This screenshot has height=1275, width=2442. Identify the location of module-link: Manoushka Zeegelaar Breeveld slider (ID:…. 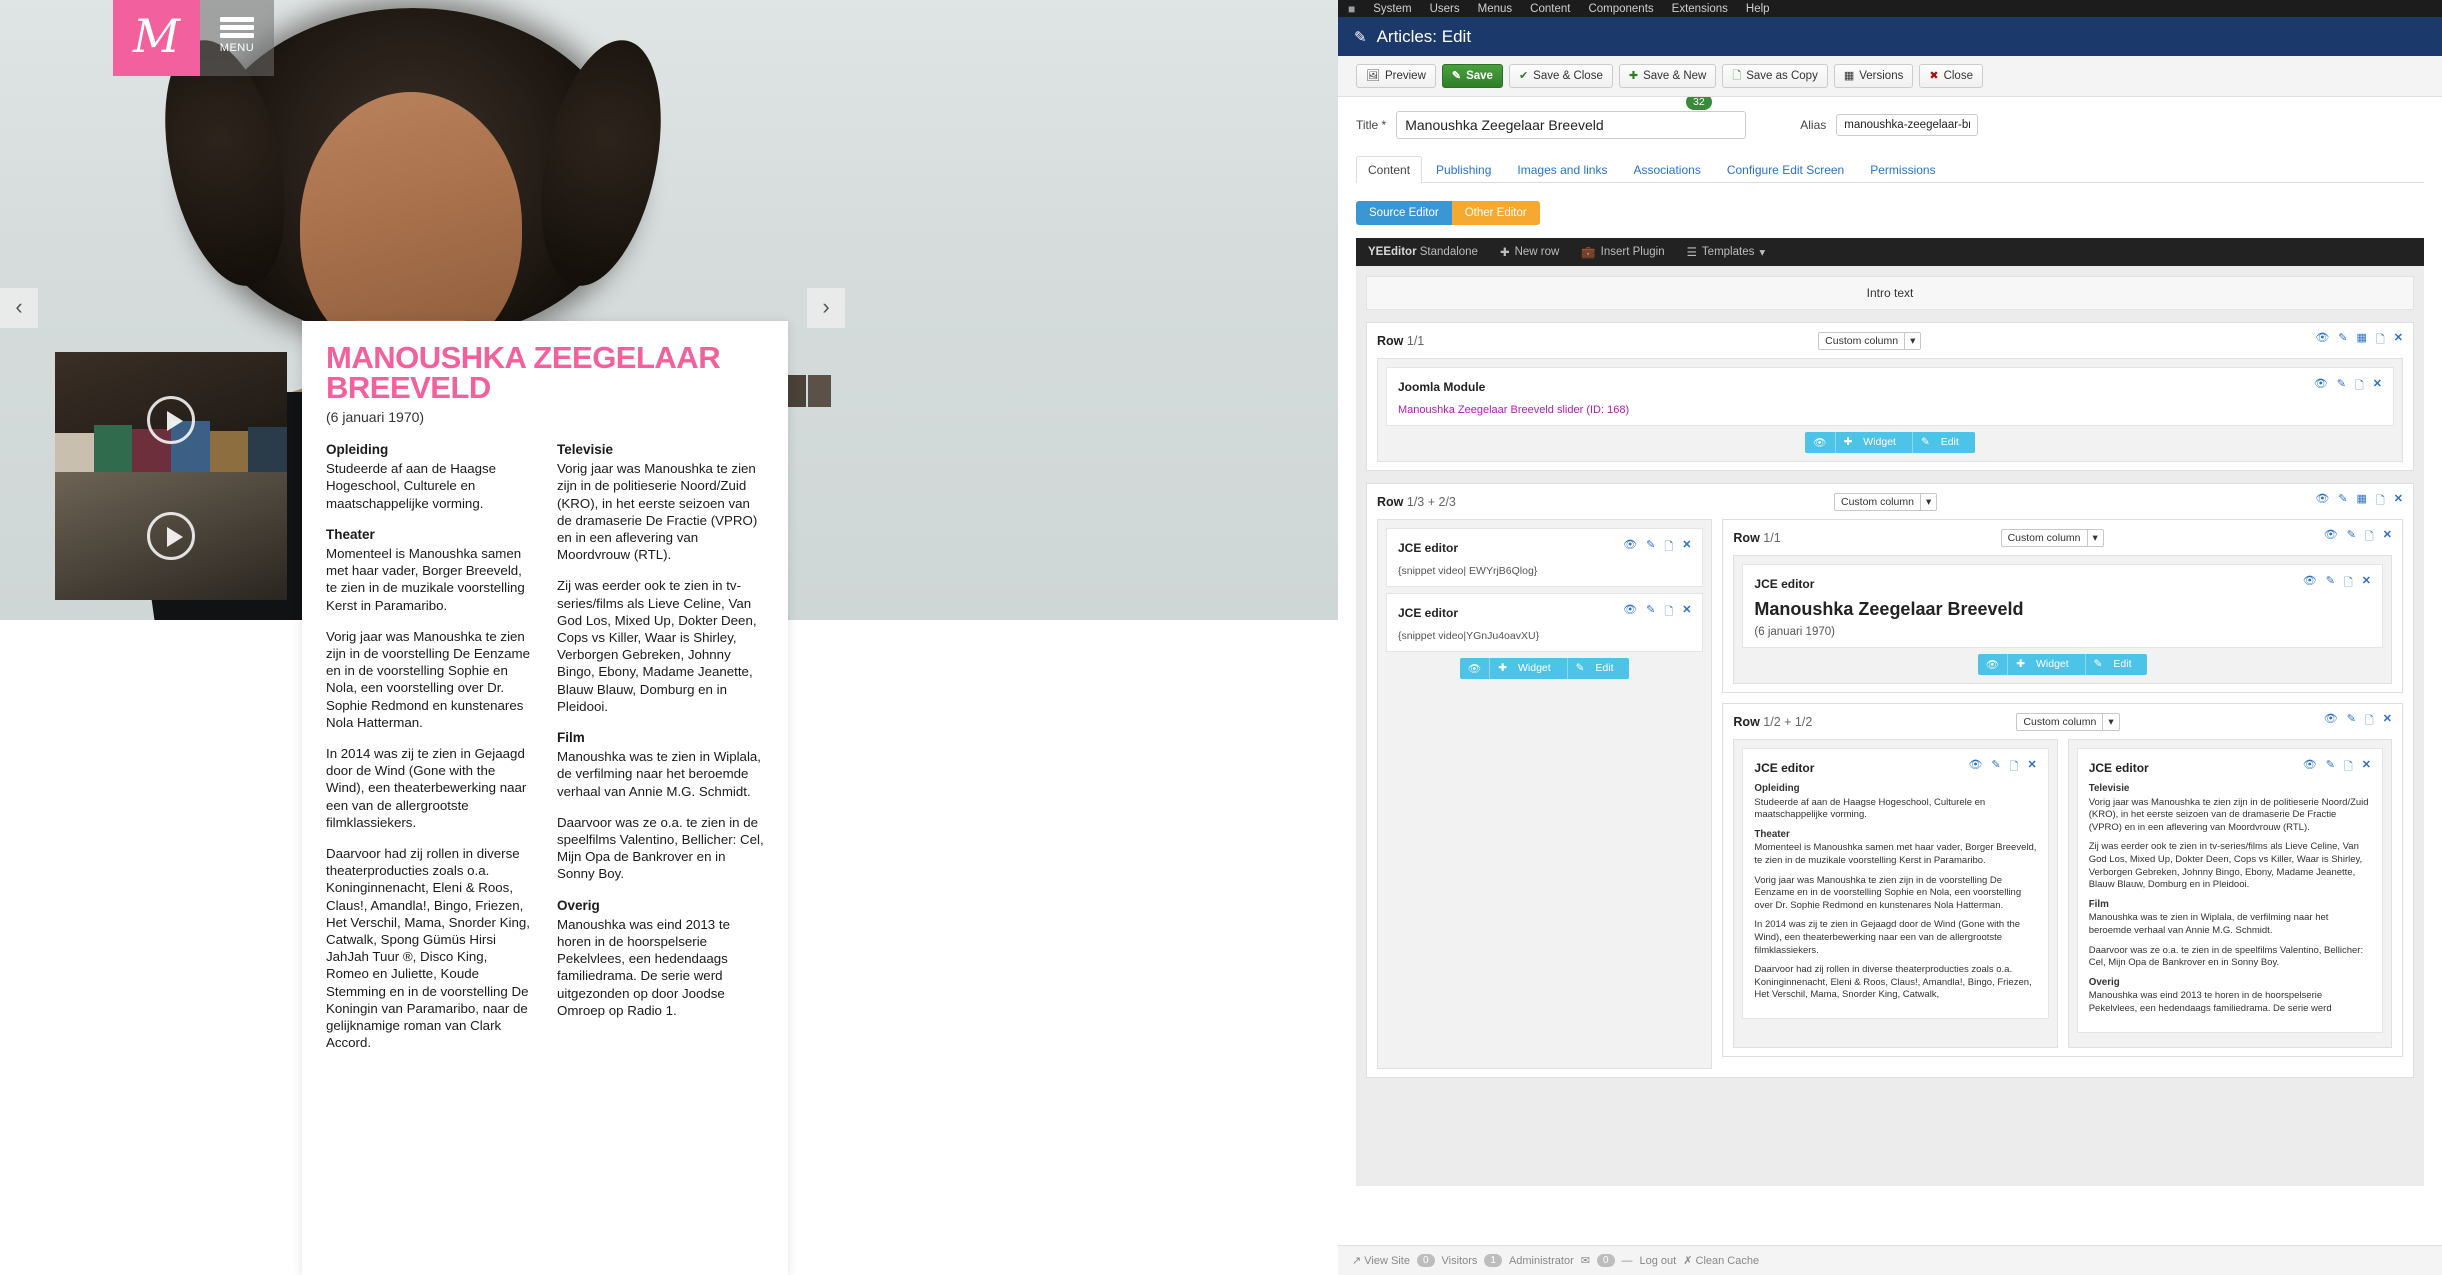
(1513, 410).